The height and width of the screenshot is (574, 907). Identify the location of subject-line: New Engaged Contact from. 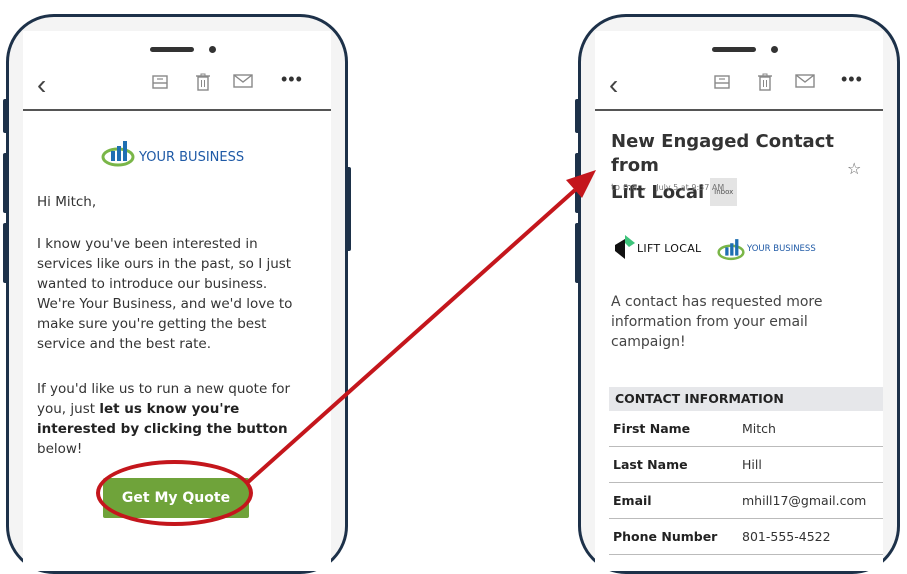
(722, 153).